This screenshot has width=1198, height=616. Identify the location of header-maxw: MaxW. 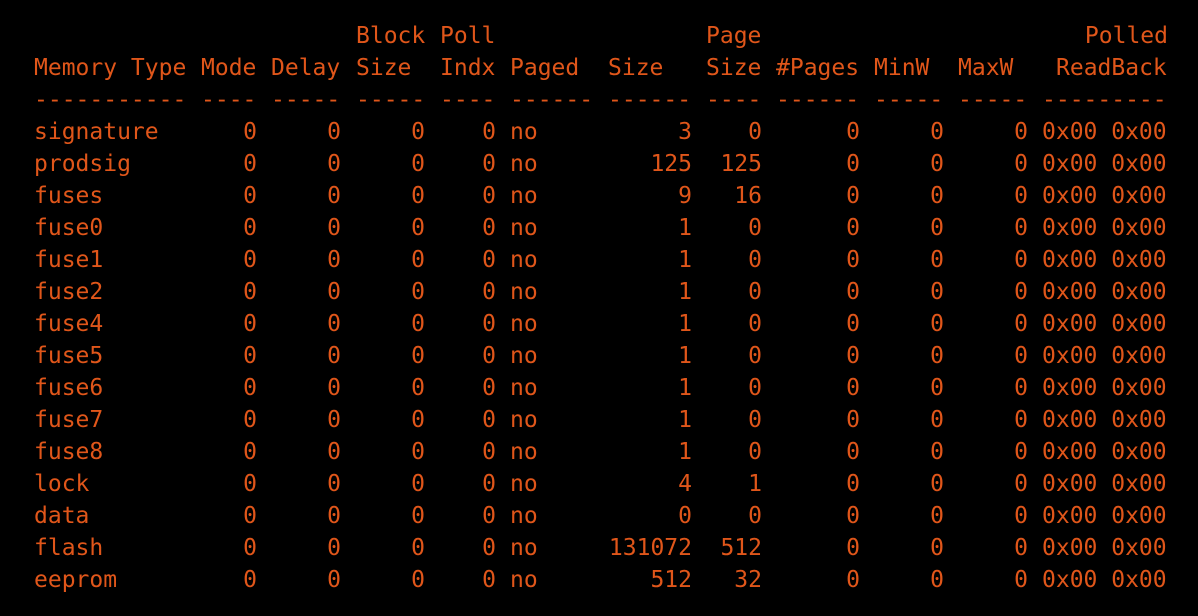
(986, 68).